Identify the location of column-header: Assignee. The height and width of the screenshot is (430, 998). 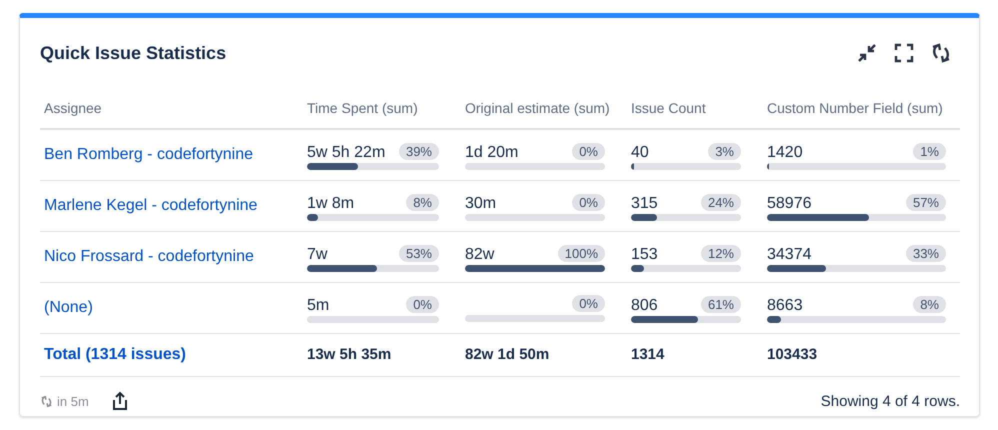
(73, 108).